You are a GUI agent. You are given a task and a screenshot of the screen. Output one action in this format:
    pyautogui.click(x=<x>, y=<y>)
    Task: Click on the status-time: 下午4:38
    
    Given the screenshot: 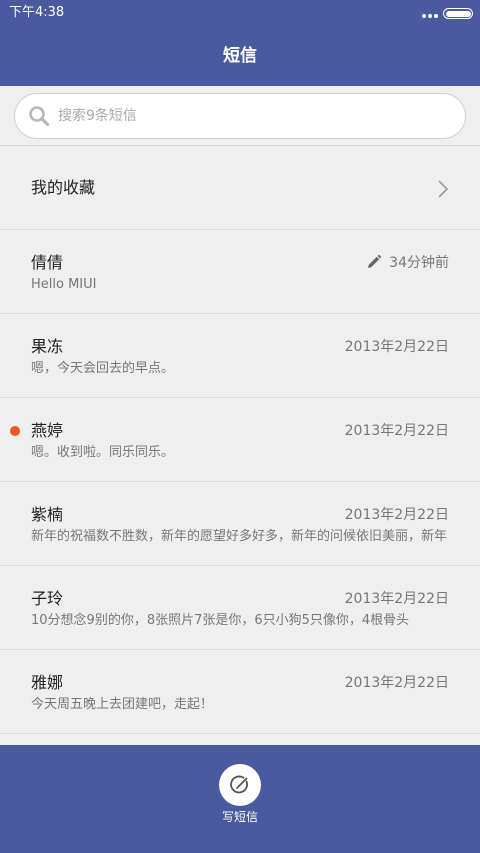 What is the action you would take?
    pyautogui.click(x=37, y=12)
    